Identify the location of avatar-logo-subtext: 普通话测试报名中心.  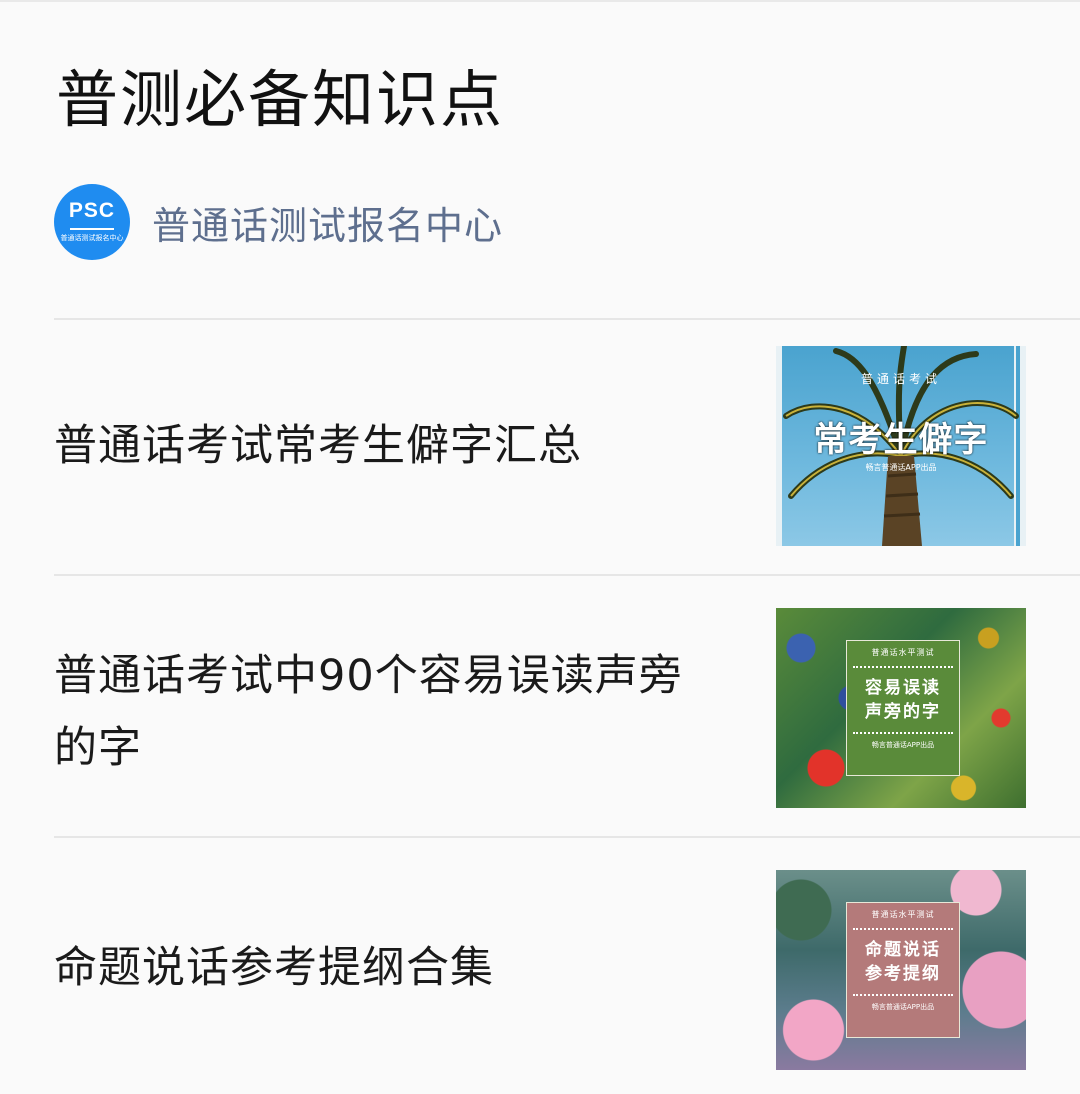
(92, 238).